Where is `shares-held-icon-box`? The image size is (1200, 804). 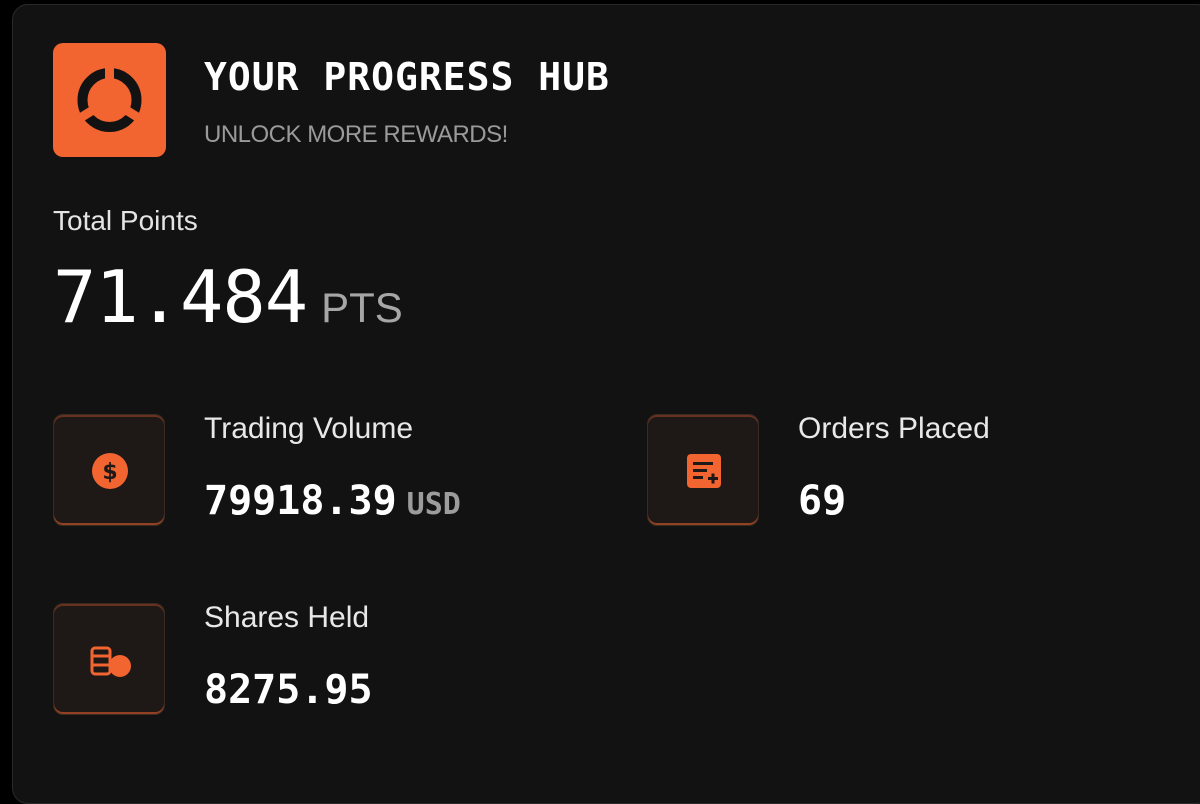
shares-held-icon-box is located at coordinates (109, 659).